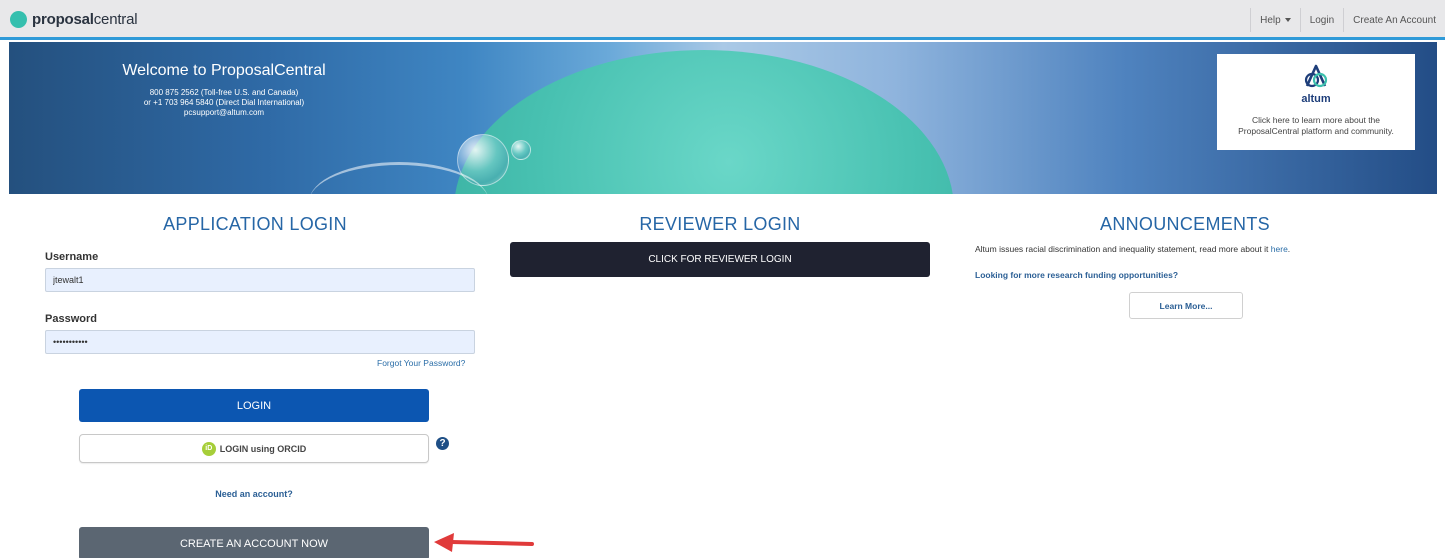  What do you see at coordinates (263, 448) in the screenshot?
I see `orcid-login-label: LOGIN using ORCID` at bounding box center [263, 448].